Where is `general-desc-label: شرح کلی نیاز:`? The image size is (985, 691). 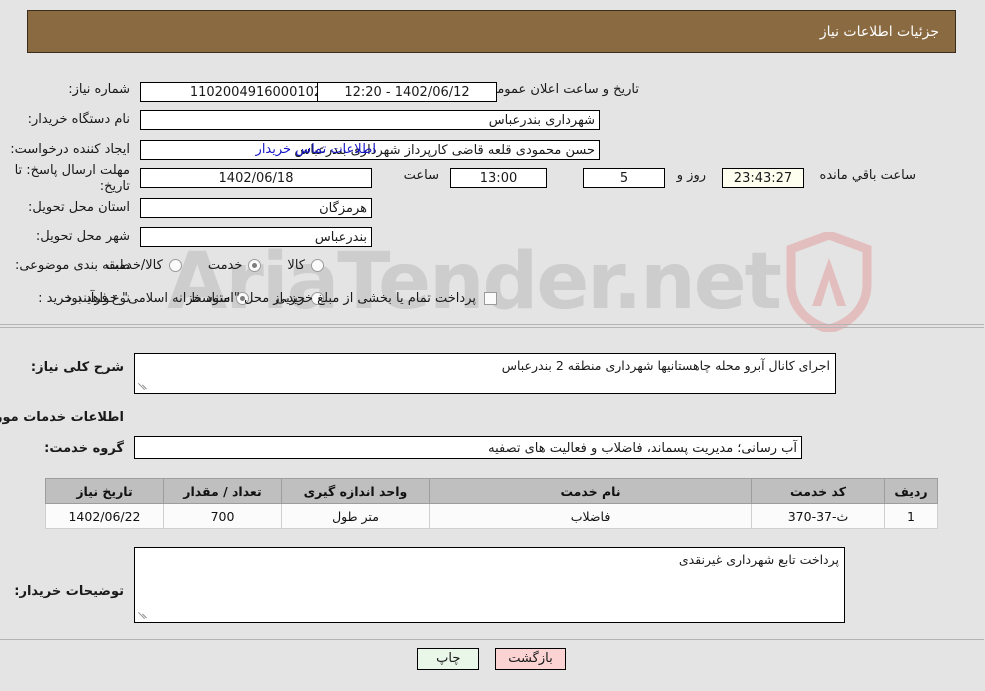
general-desc-label: شرح کلی نیاز: is located at coordinates (78, 367).